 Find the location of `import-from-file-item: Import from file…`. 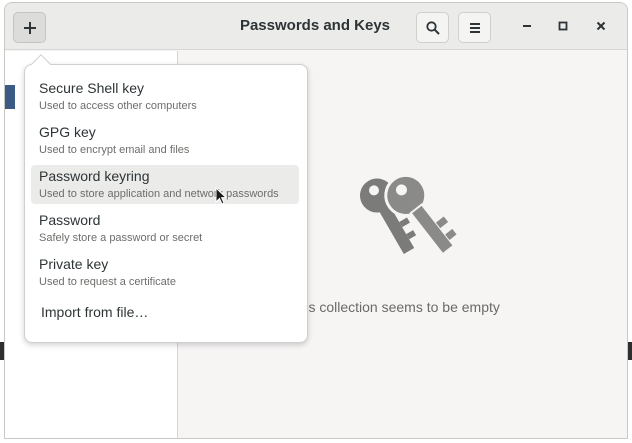

import-from-file-item: Import from file… is located at coordinates (94, 312).